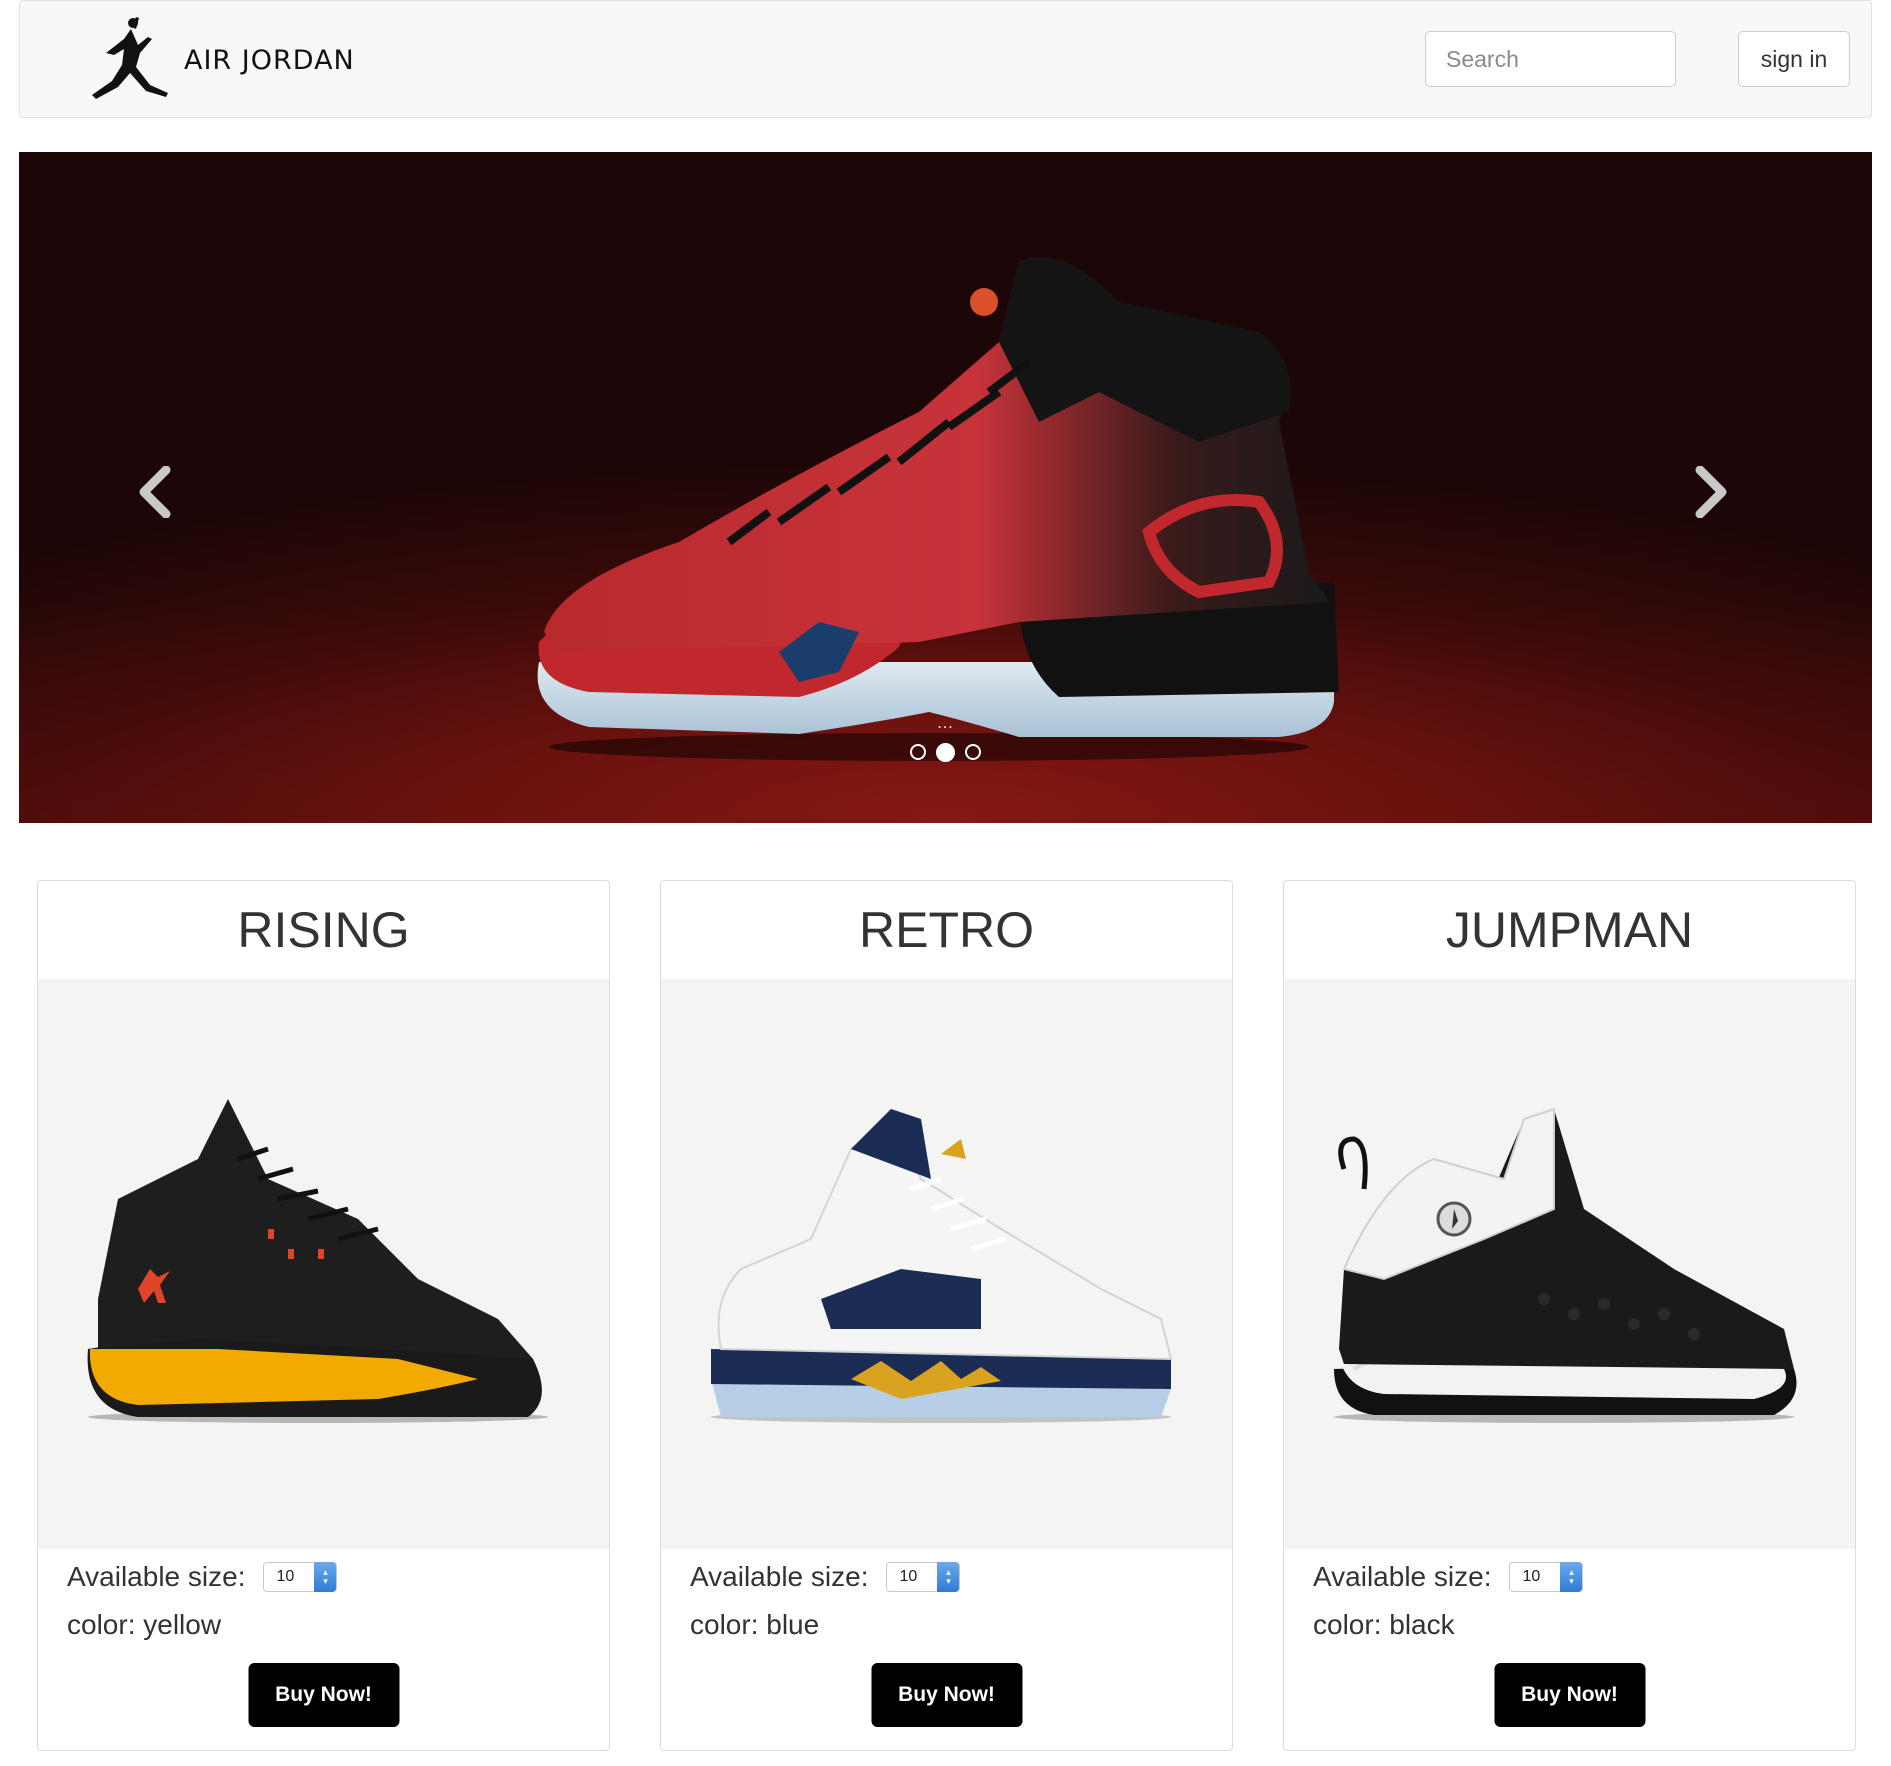 This screenshot has height=1766, width=1891. I want to click on carousel-next-button, so click(1712, 492).